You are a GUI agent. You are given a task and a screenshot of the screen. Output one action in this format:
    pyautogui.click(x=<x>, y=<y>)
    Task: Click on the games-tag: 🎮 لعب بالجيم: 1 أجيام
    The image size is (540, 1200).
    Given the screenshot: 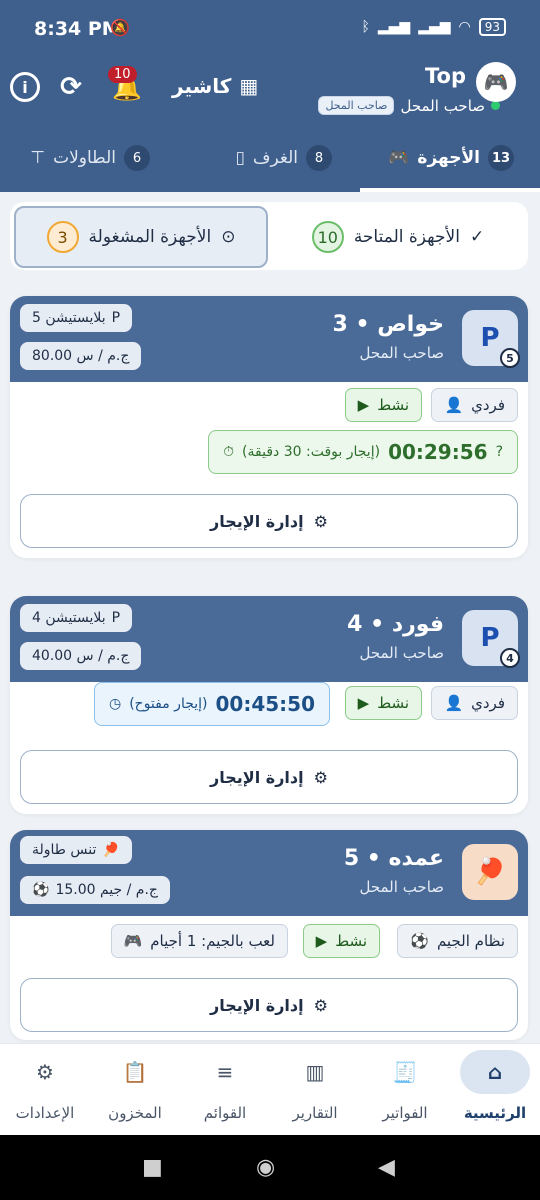 What is the action you would take?
    pyautogui.click(x=199, y=941)
    